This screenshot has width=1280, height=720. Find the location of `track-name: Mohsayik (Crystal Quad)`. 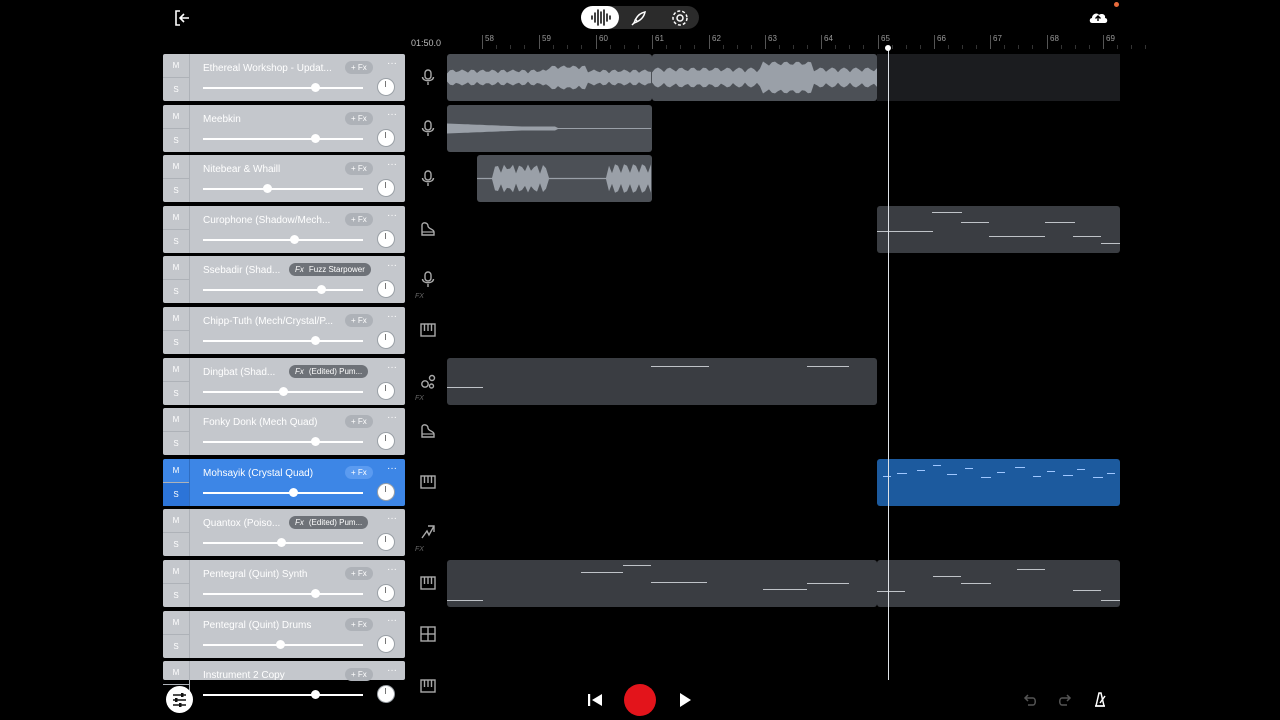

track-name: Mohsayik (Crystal Quad) is located at coordinates (258, 473).